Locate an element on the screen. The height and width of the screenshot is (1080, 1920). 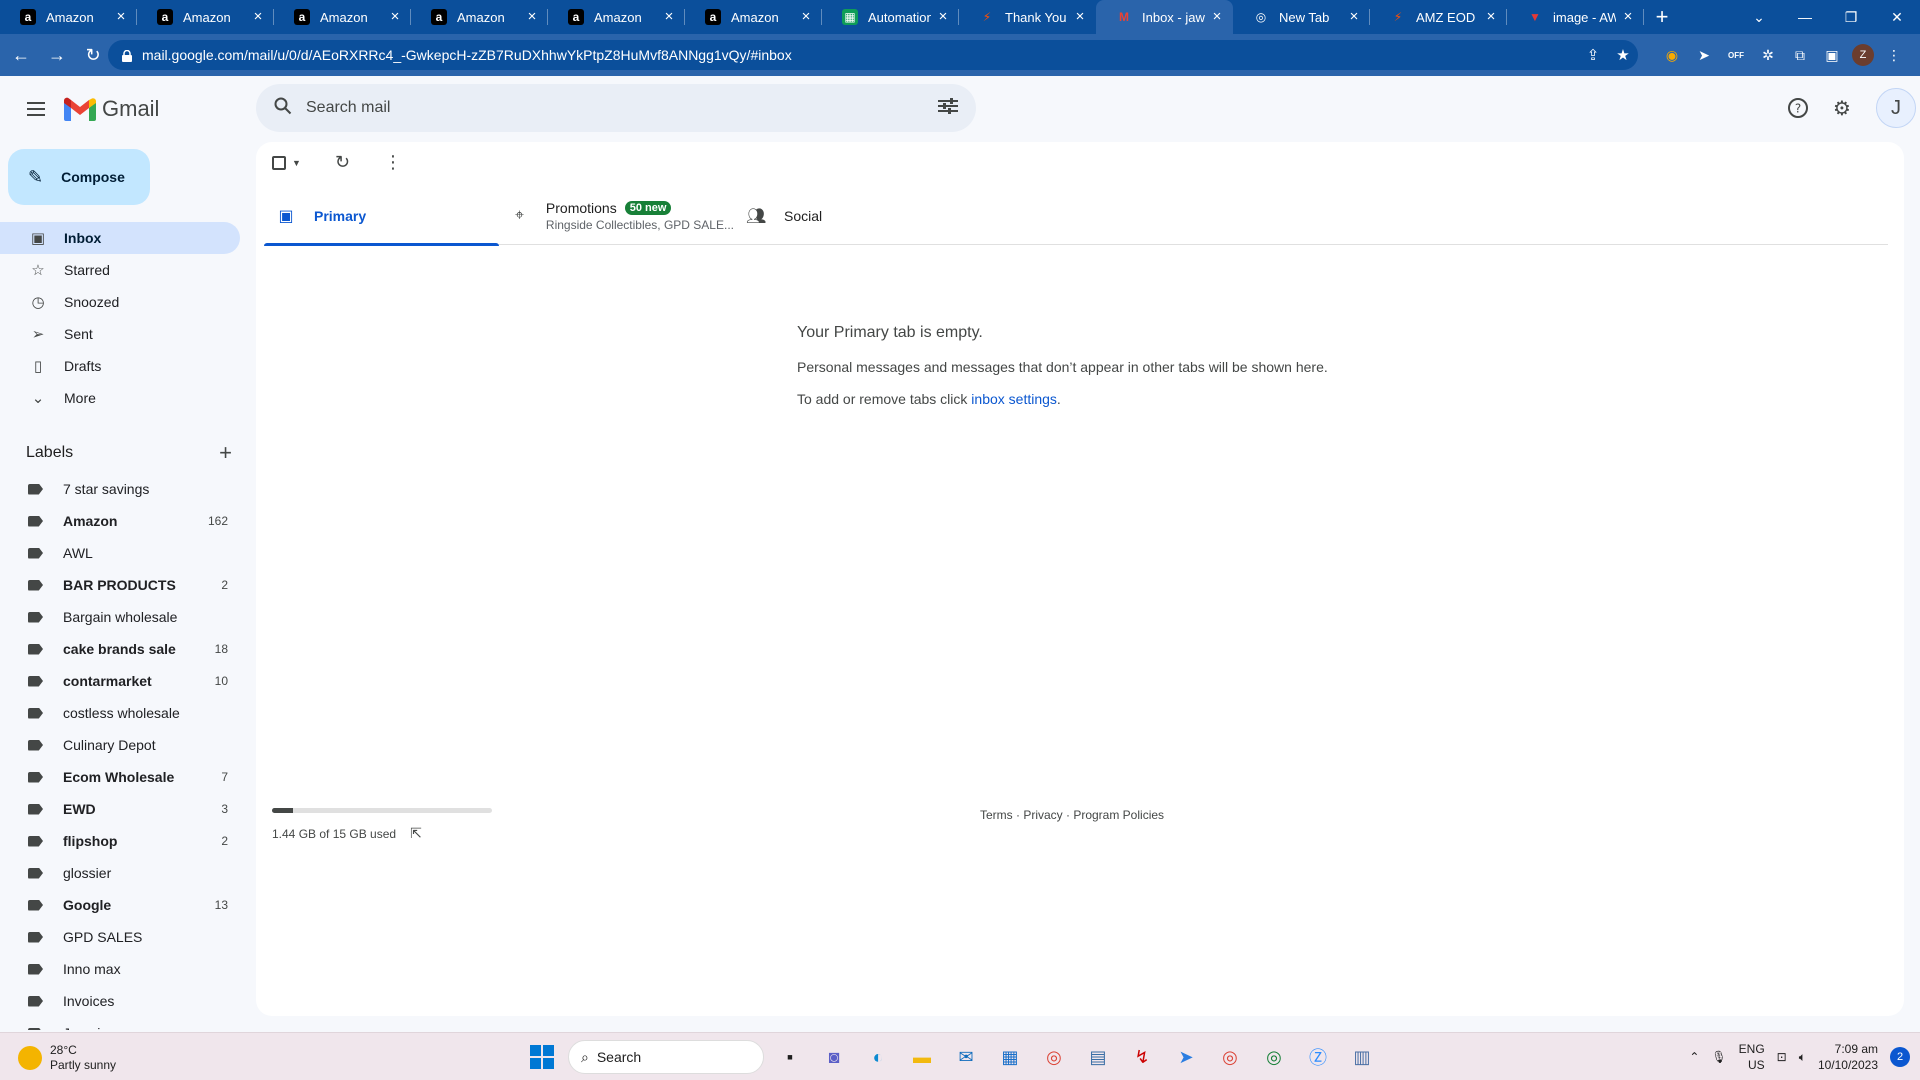
create-label-button: + is located at coordinates (225, 453).